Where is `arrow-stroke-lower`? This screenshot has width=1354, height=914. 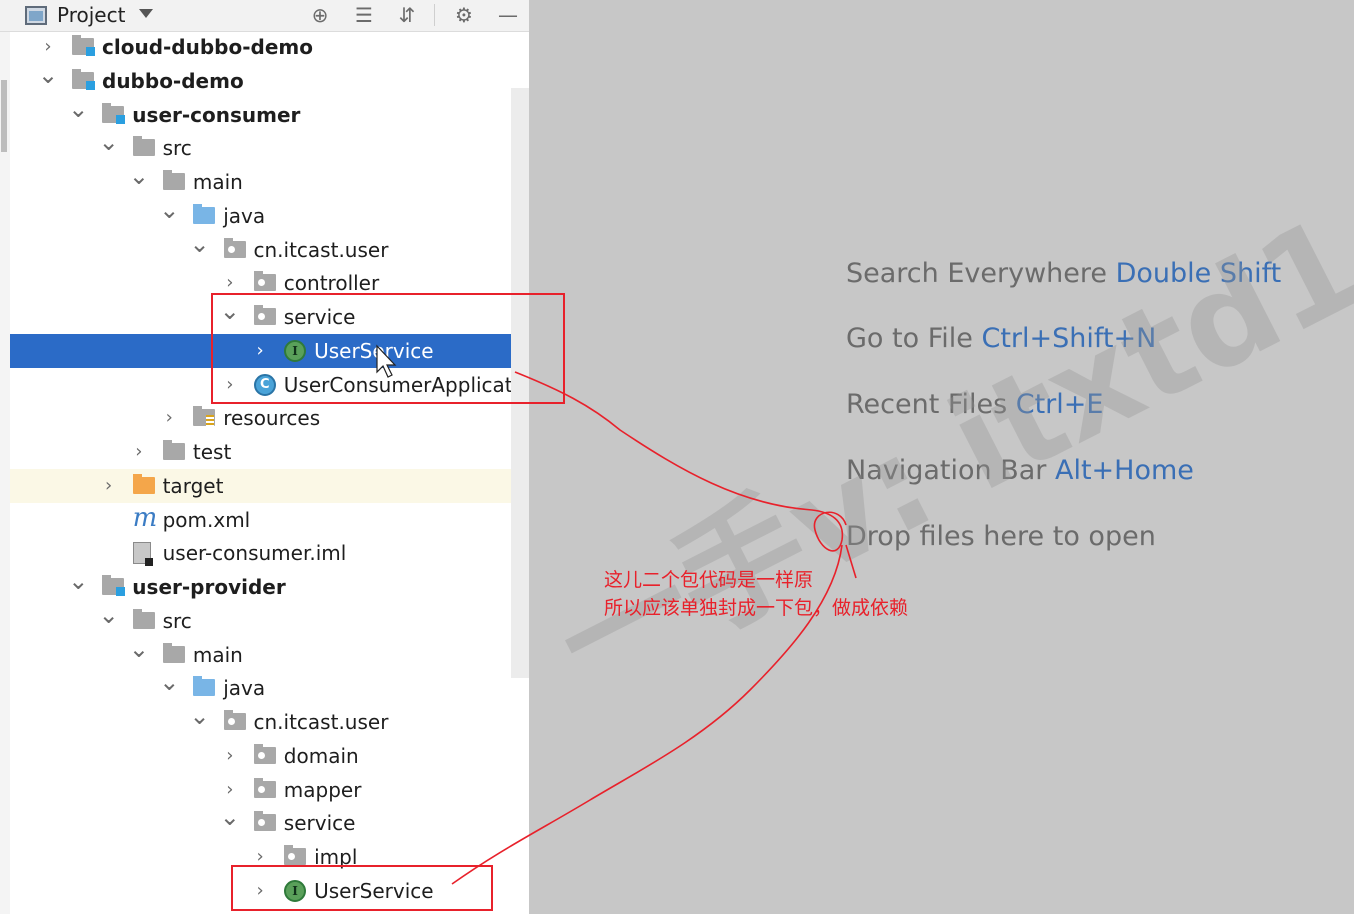 arrow-stroke-lower is located at coordinates (647, 714).